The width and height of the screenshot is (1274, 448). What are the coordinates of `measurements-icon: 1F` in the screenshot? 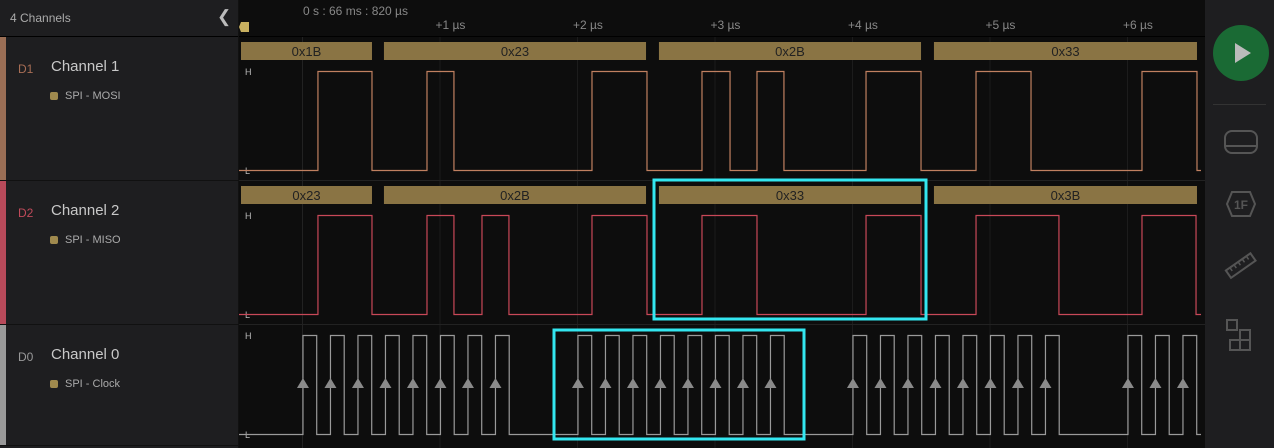 It's located at (1241, 204).